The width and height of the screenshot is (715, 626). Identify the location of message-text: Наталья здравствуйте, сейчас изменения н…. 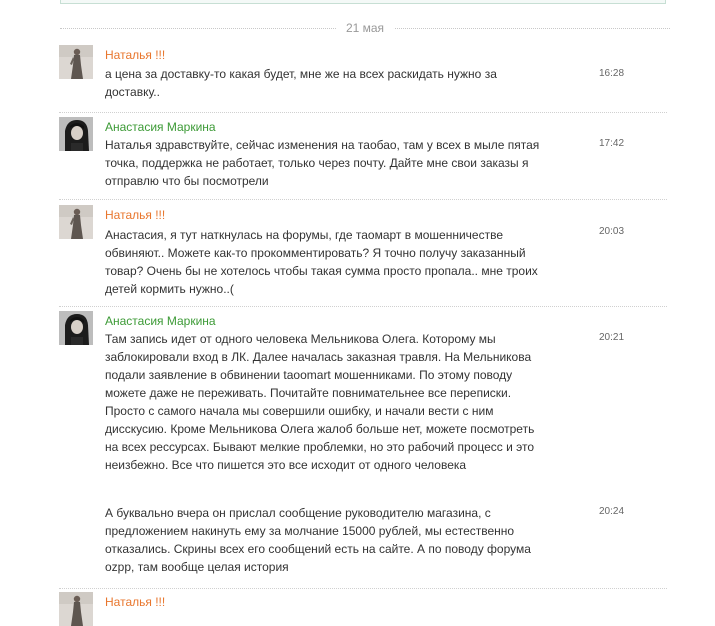
(322, 163).